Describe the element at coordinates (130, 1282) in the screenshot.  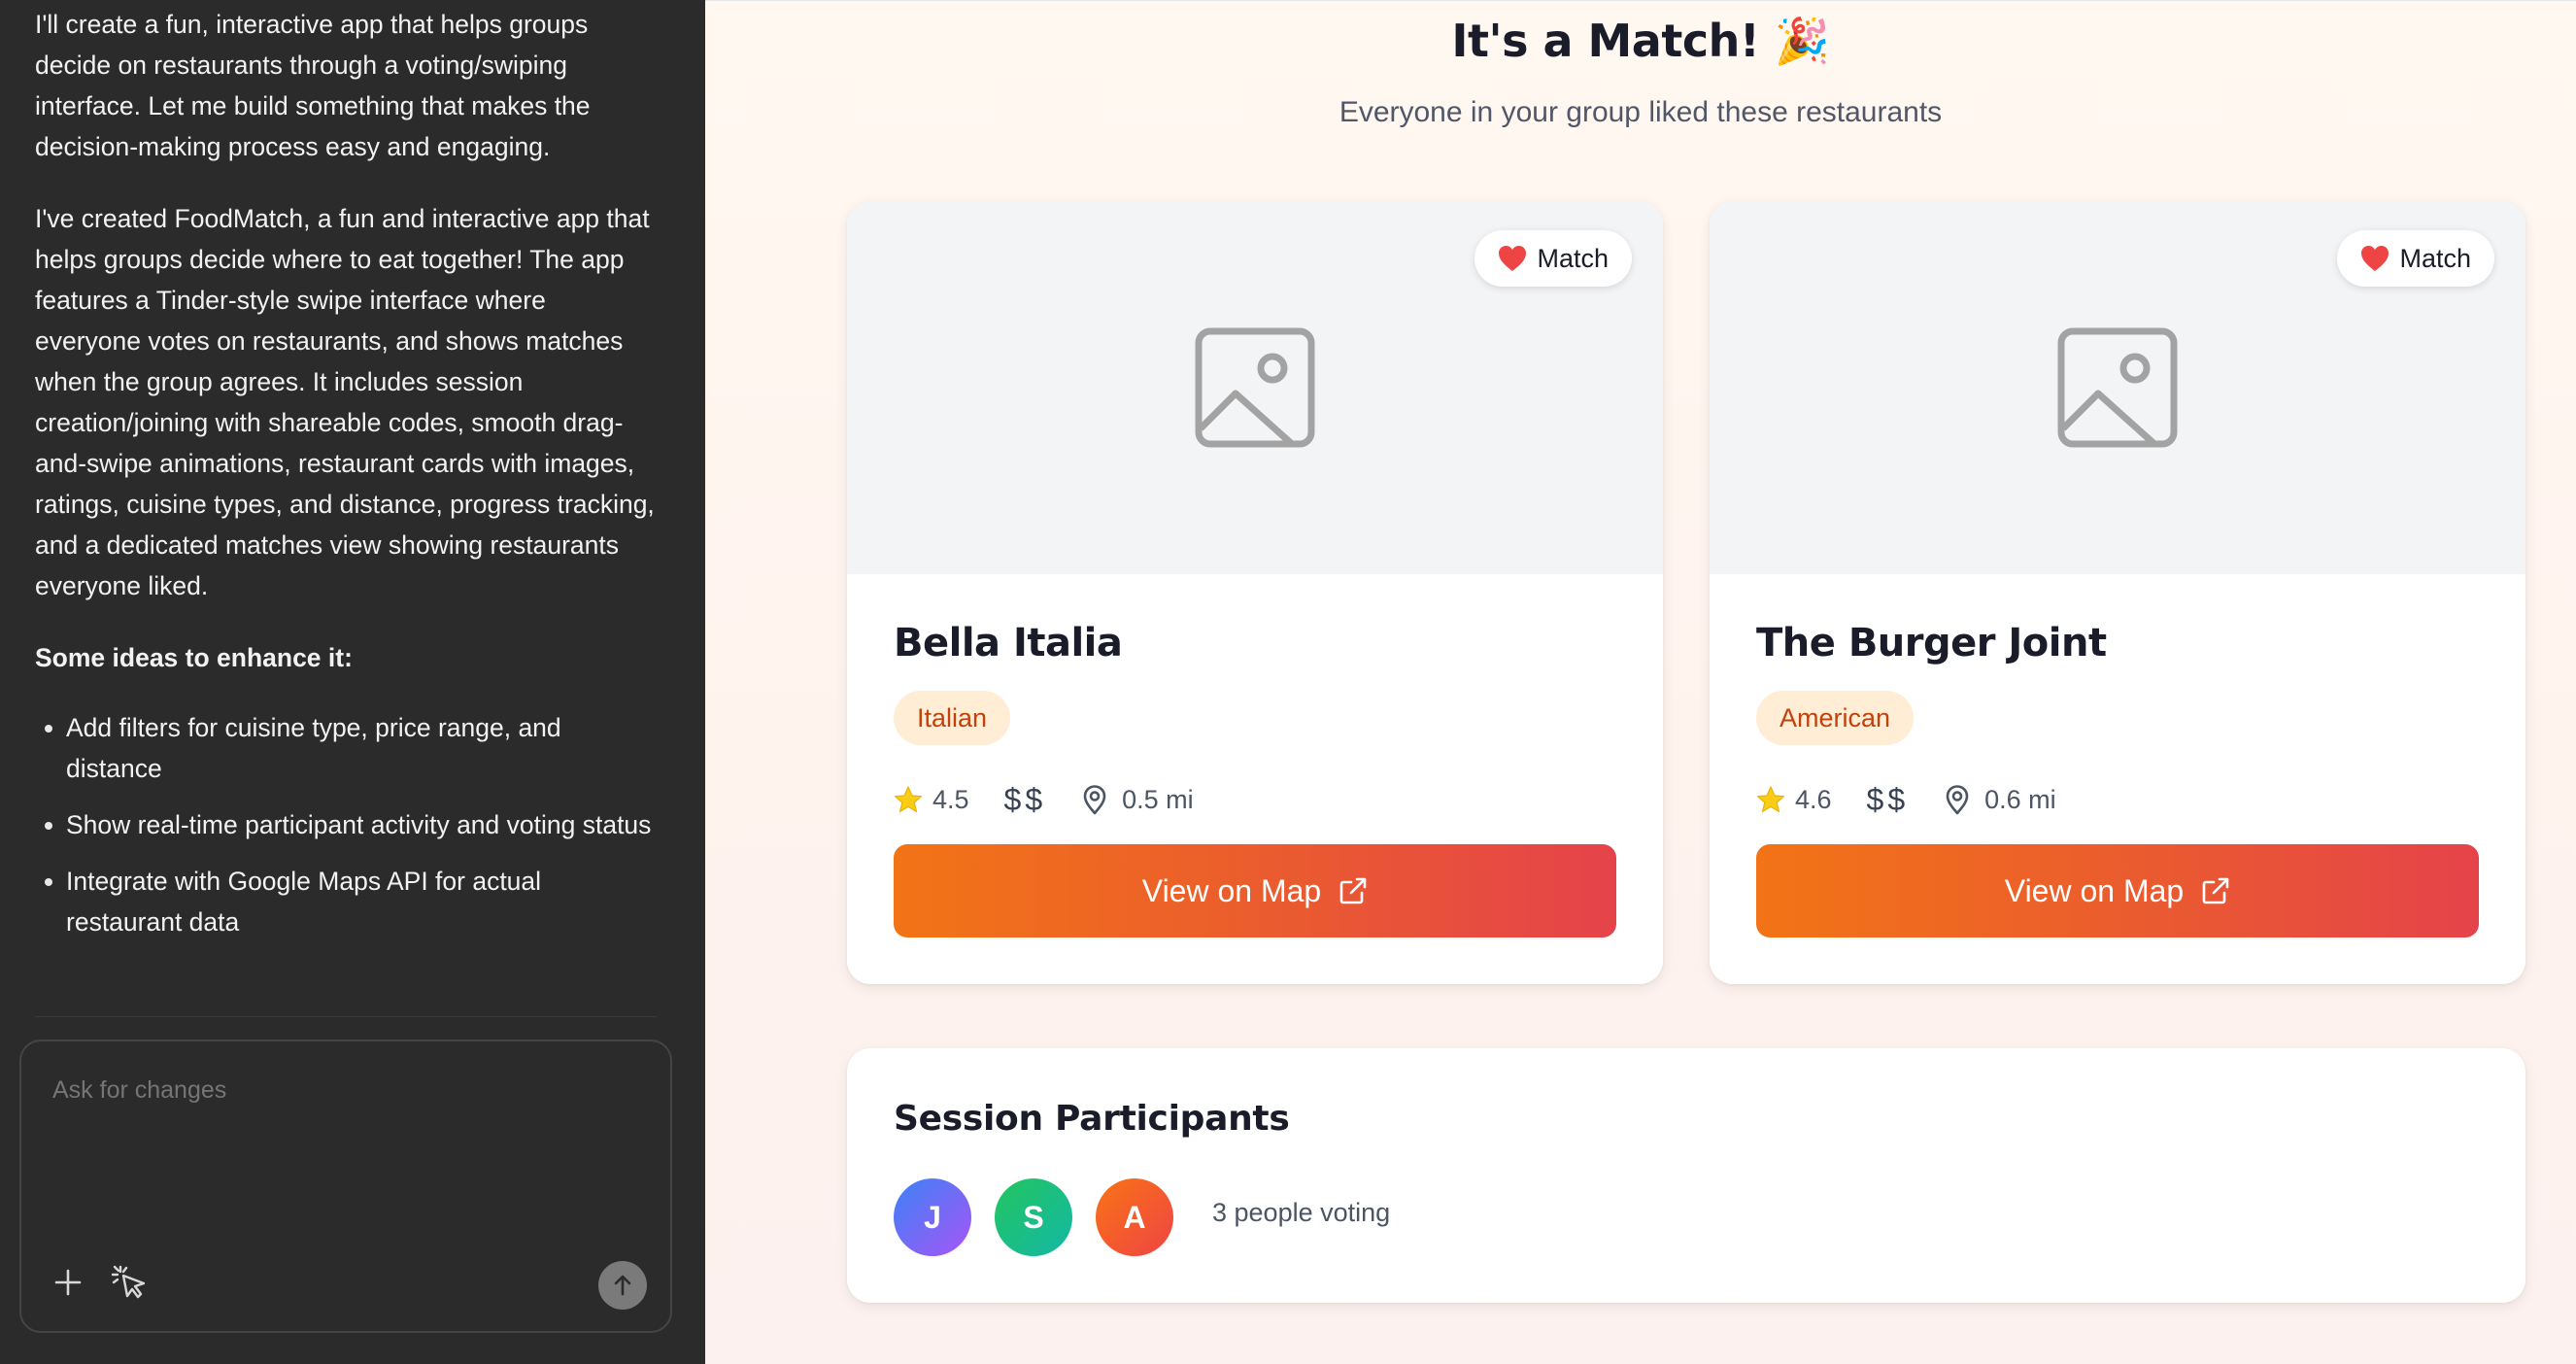
I see `select-cursor-icon` at that location.